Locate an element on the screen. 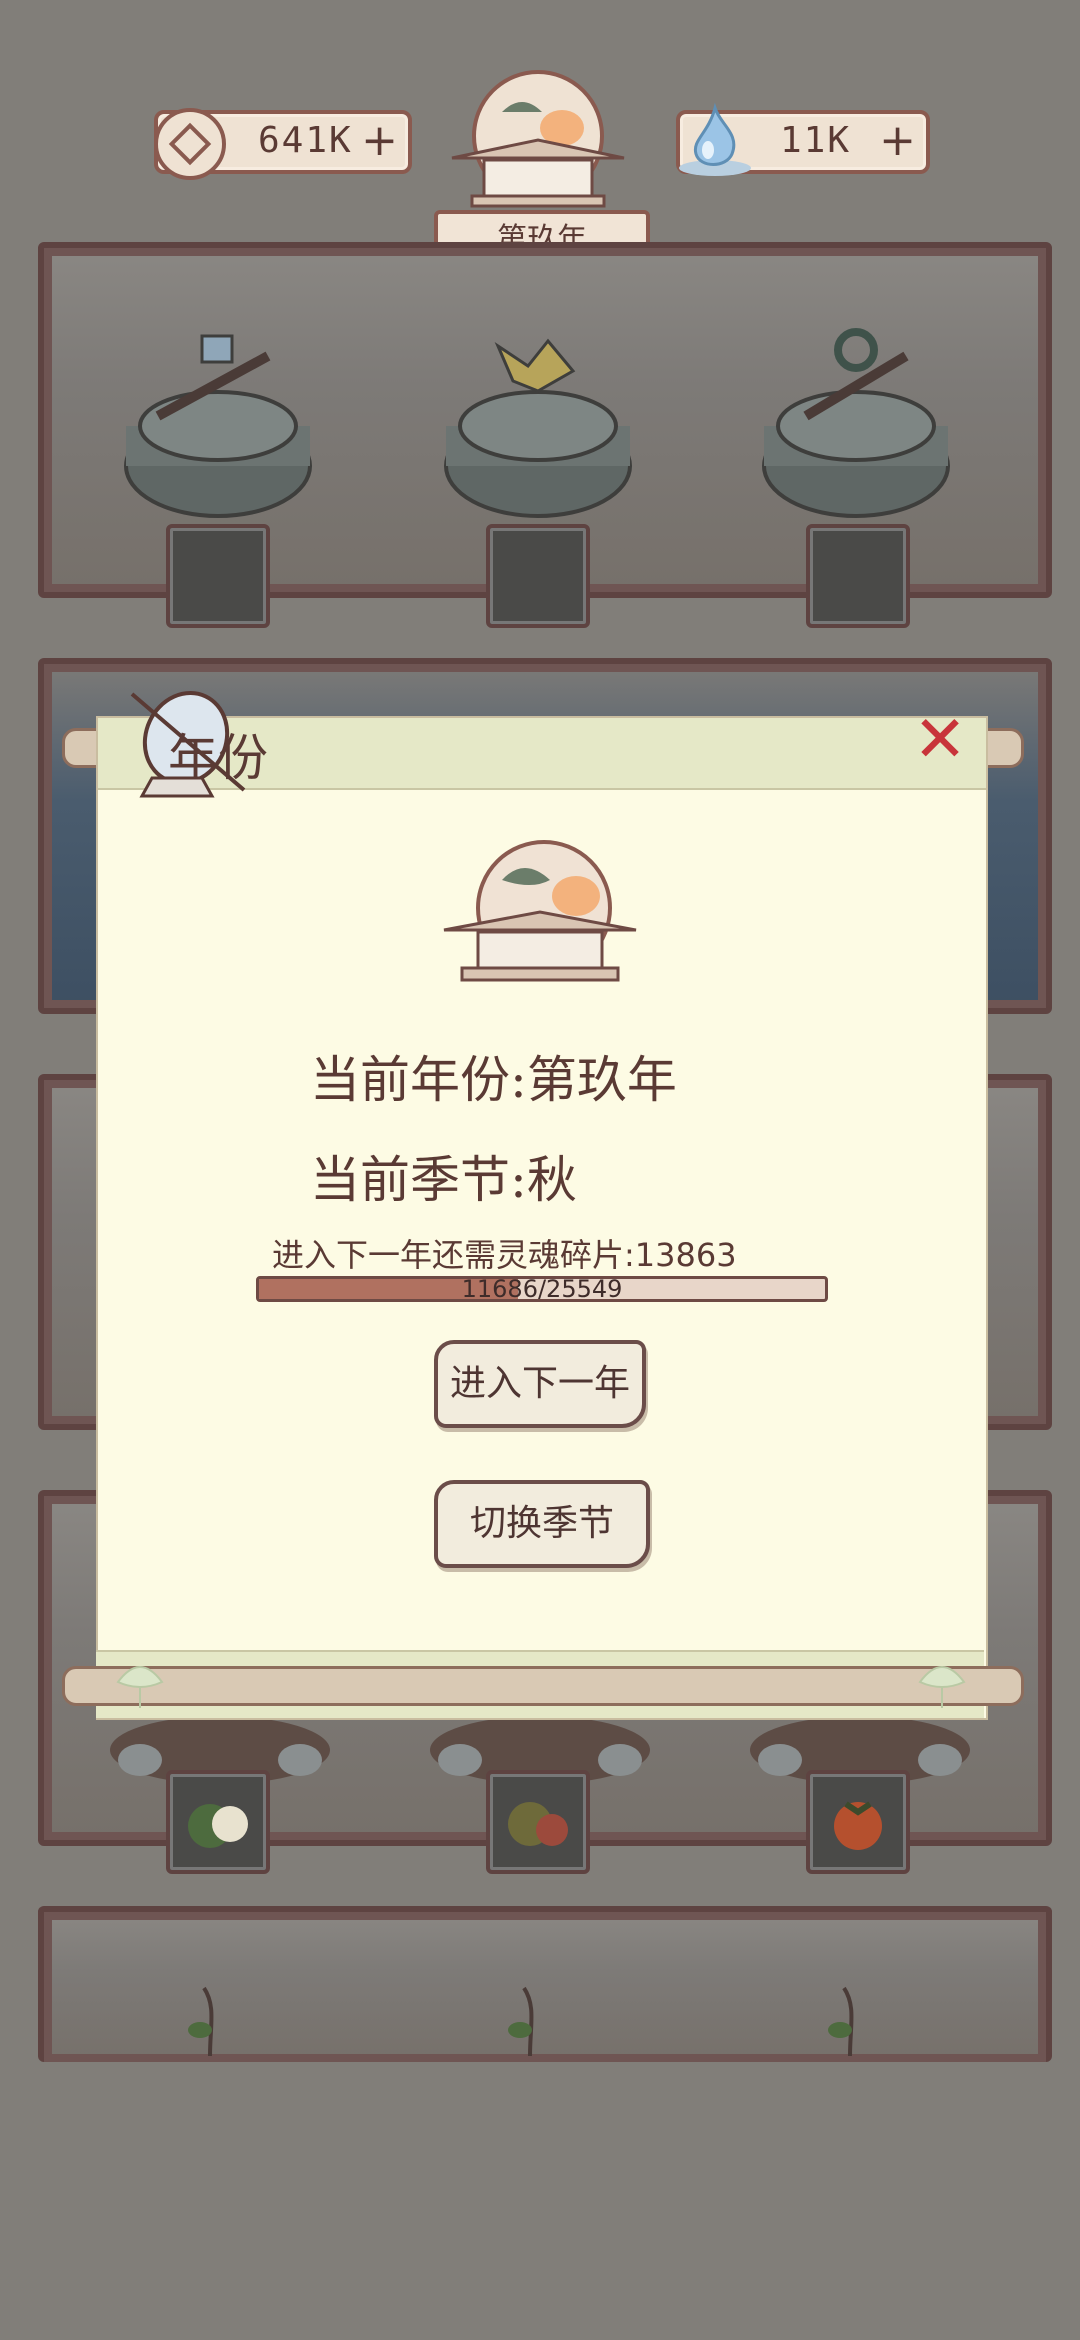 The height and width of the screenshot is (2340, 1080). coconut-icon is located at coordinates (218, 1826).